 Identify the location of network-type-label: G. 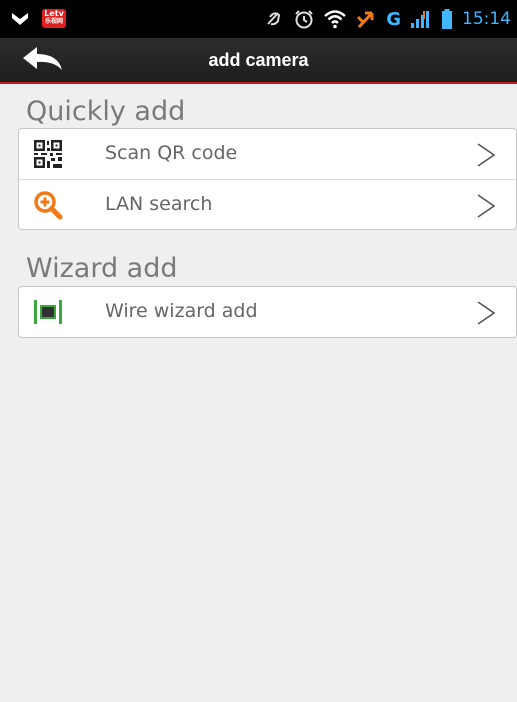
(393, 19).